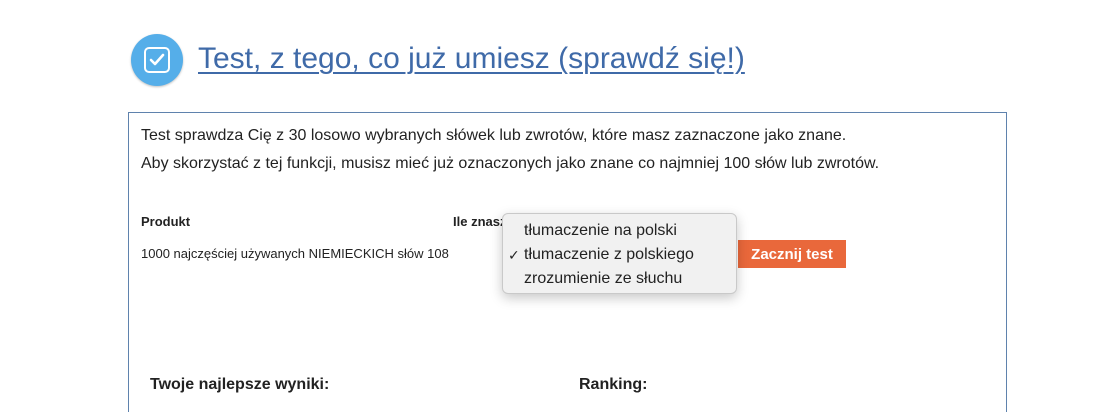  What do you see at coordinates (603, 278) in the screenshot?
I see `mode-option-label: zrozumienie ze słuchu` at bounding box center [603, 278].